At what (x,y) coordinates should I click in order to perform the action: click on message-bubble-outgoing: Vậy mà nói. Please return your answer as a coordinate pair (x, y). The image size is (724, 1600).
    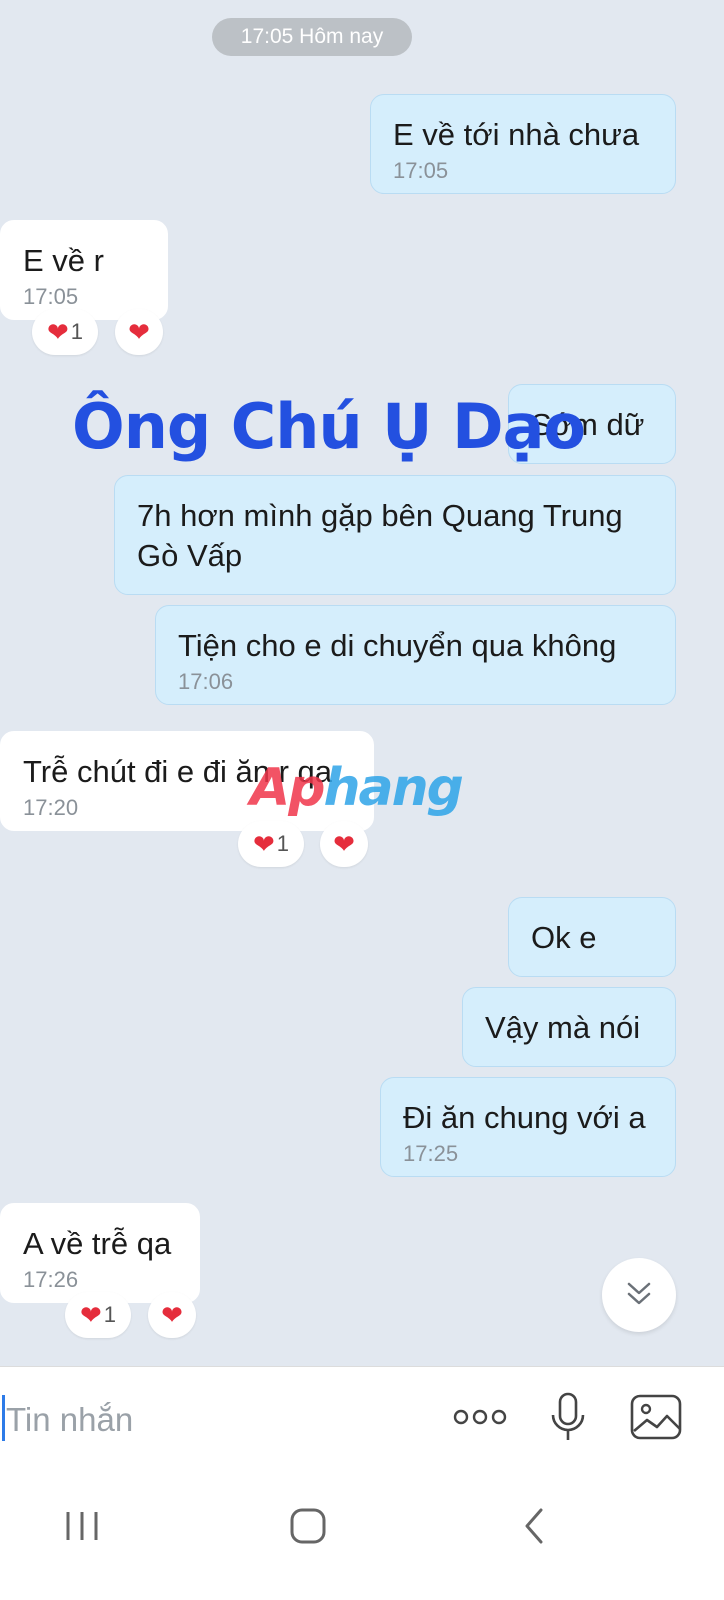
    Looking at the image, I should click on (569, 1027).